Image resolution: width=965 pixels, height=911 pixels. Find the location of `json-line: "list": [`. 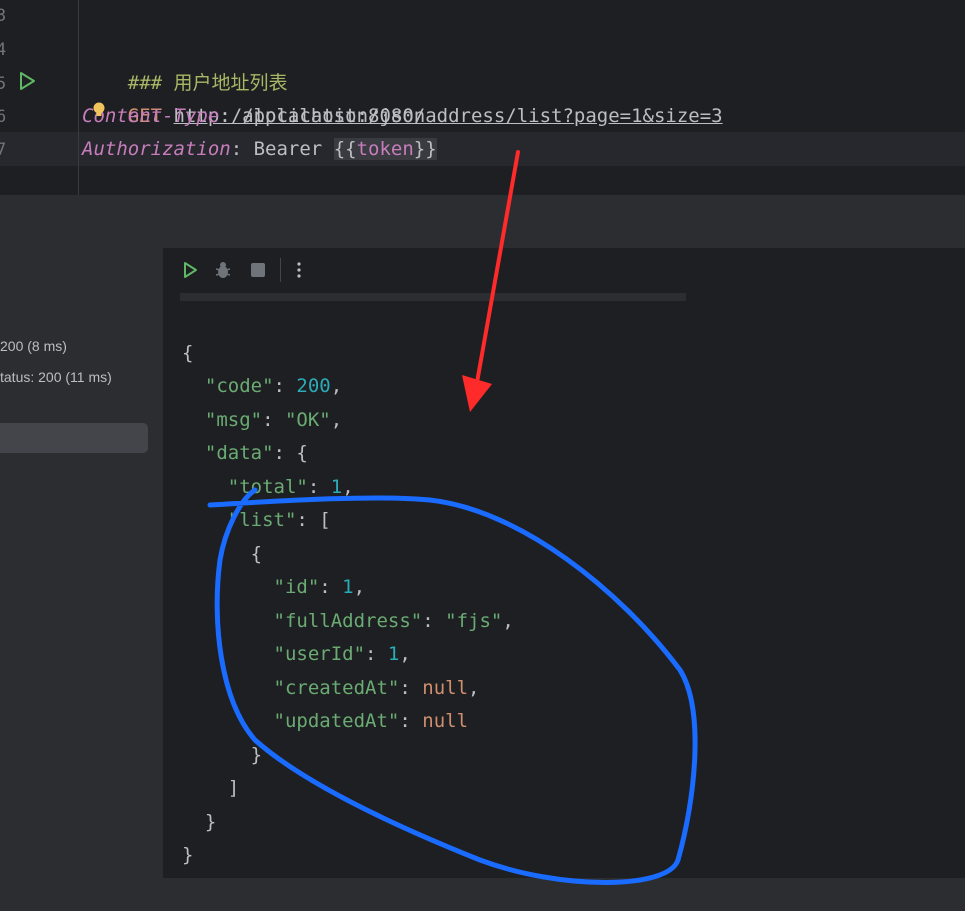

json-line: "list": [ is located at coordinates (279, 520).